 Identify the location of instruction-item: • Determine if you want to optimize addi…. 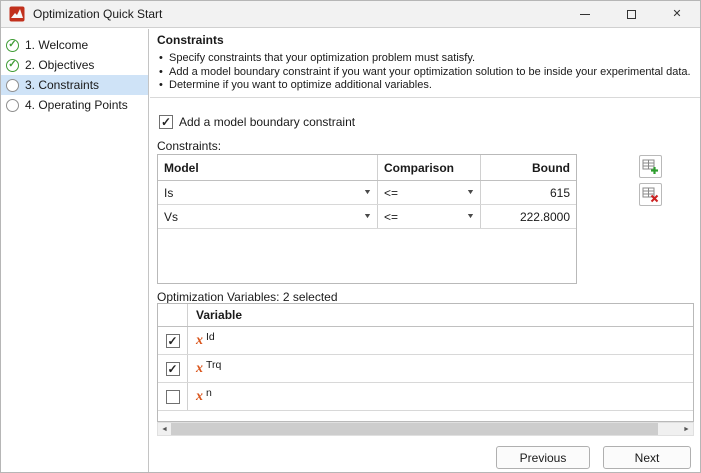
(425, 86).